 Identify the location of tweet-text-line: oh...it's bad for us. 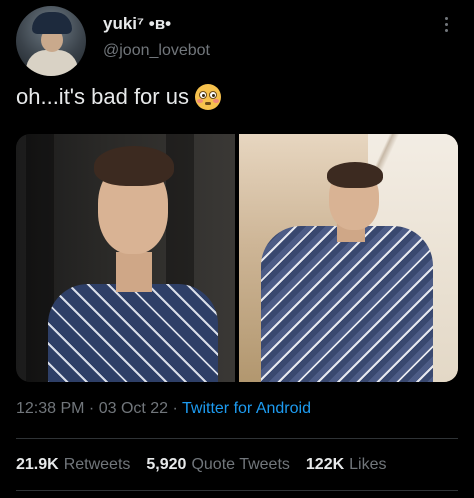
(118, 97).